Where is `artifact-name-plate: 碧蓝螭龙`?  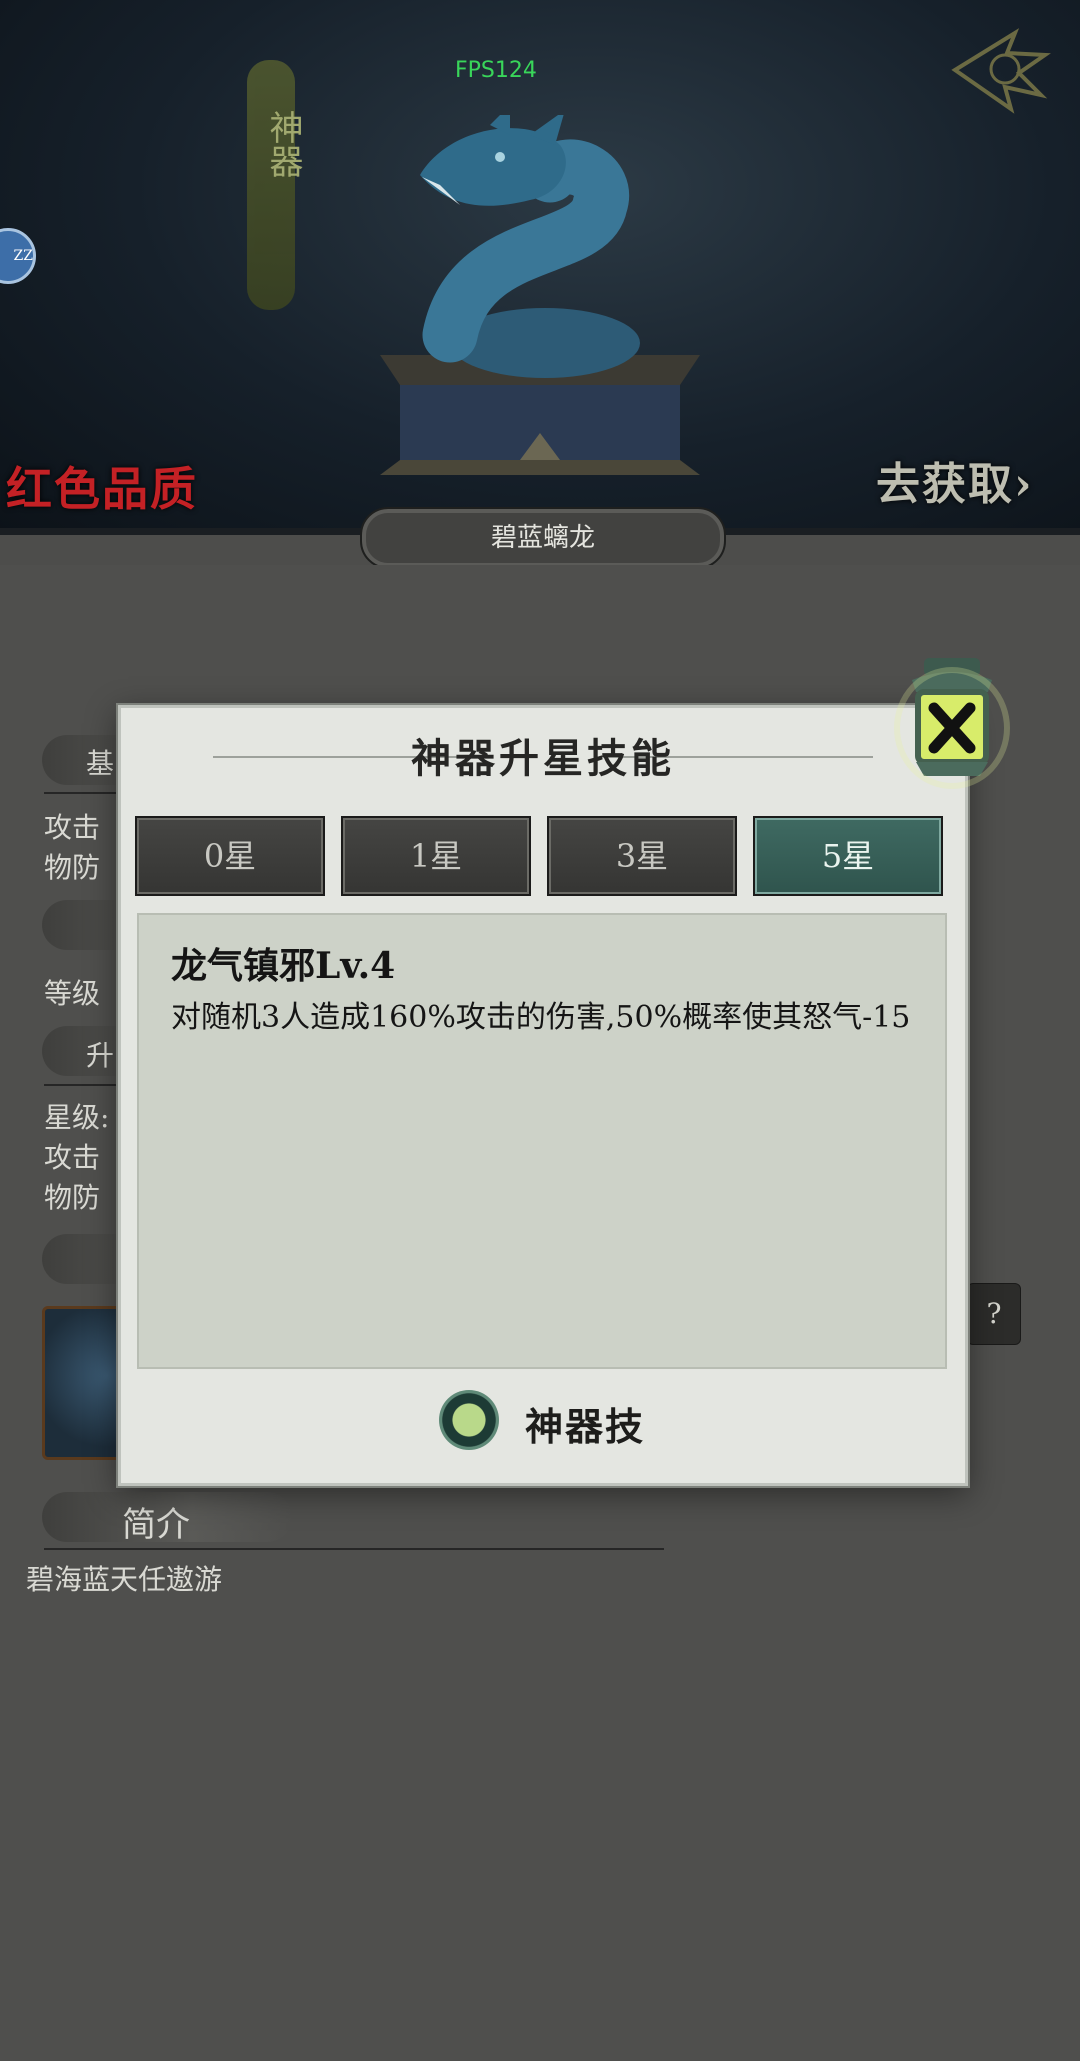 artifact-name-plate: 碧蓝螭龙 is located at coordinates (543, 538).